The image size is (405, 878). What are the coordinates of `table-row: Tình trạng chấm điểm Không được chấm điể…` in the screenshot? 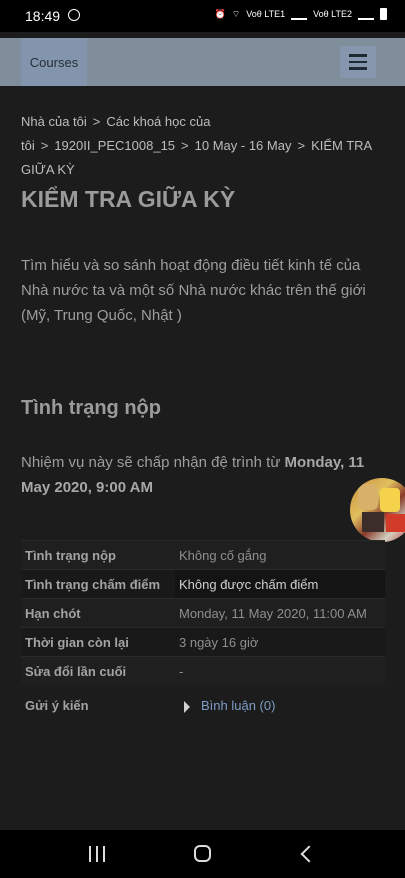 It's located at (203, 584).